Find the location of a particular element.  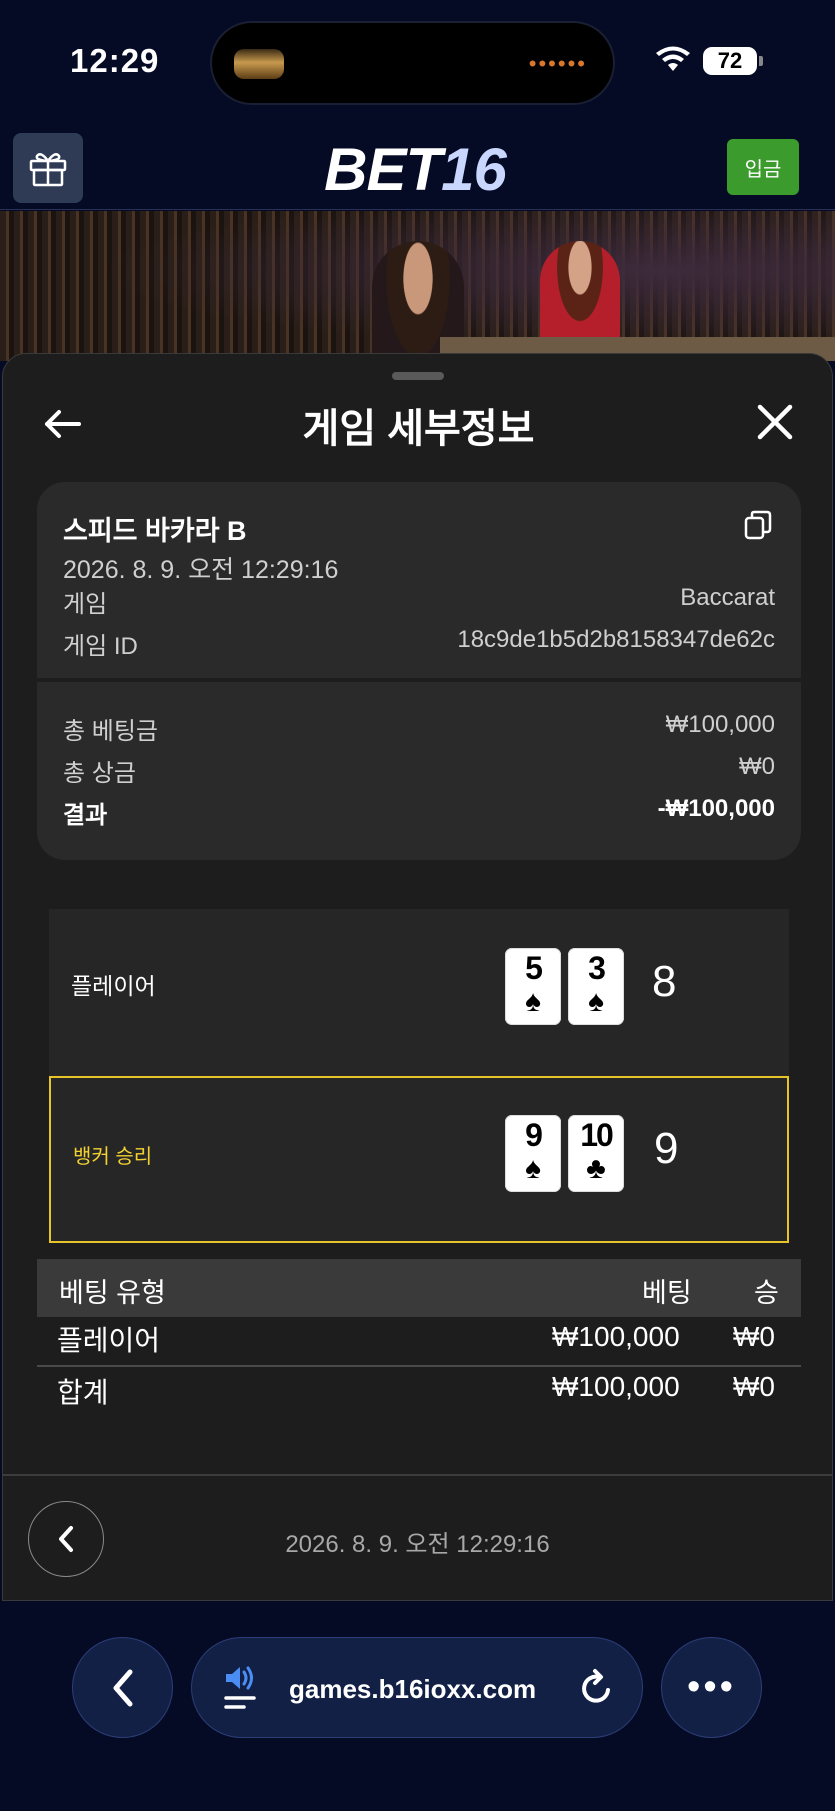

ellipsis-icon: ••• is located at coordinates (711, 1687).